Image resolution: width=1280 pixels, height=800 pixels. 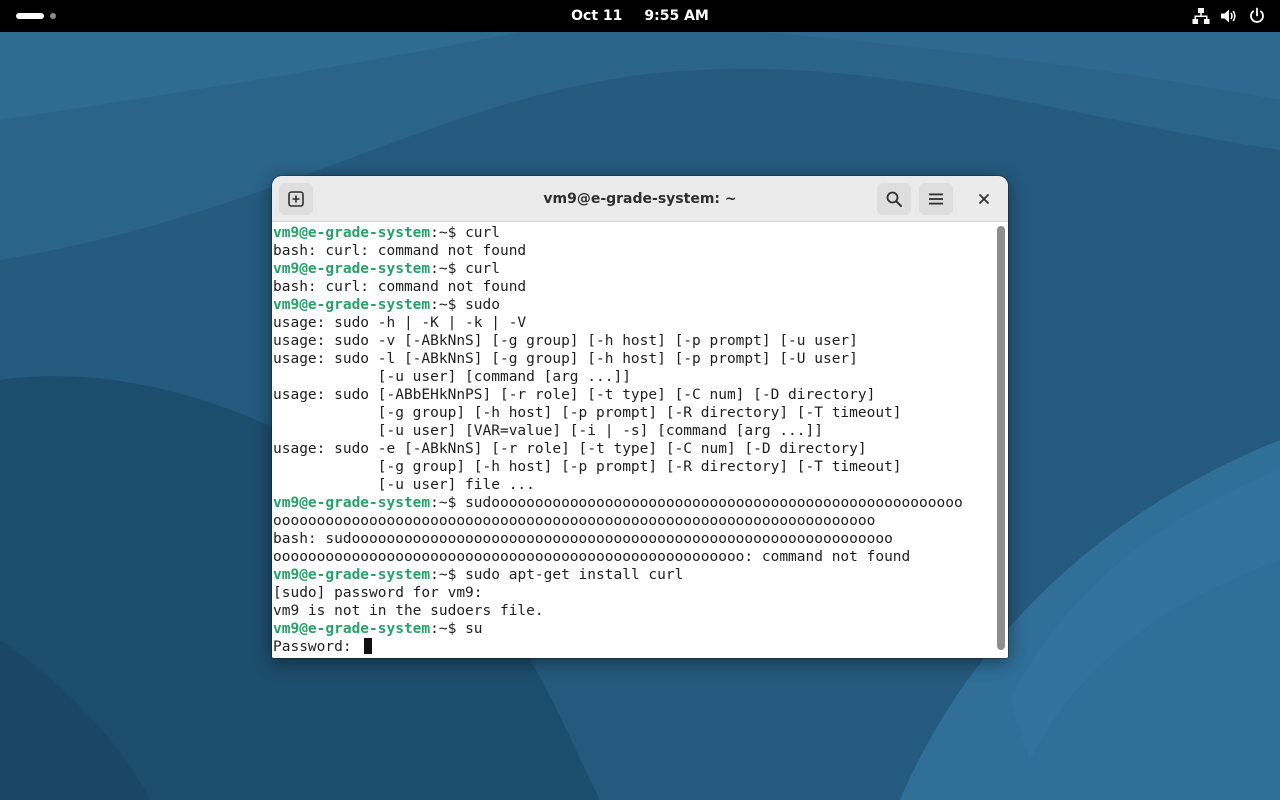 What do you see at coordinates (1001, 438) in the screenshot?
I see `terminal-scrollbar` at bounding box center [1001, 438].